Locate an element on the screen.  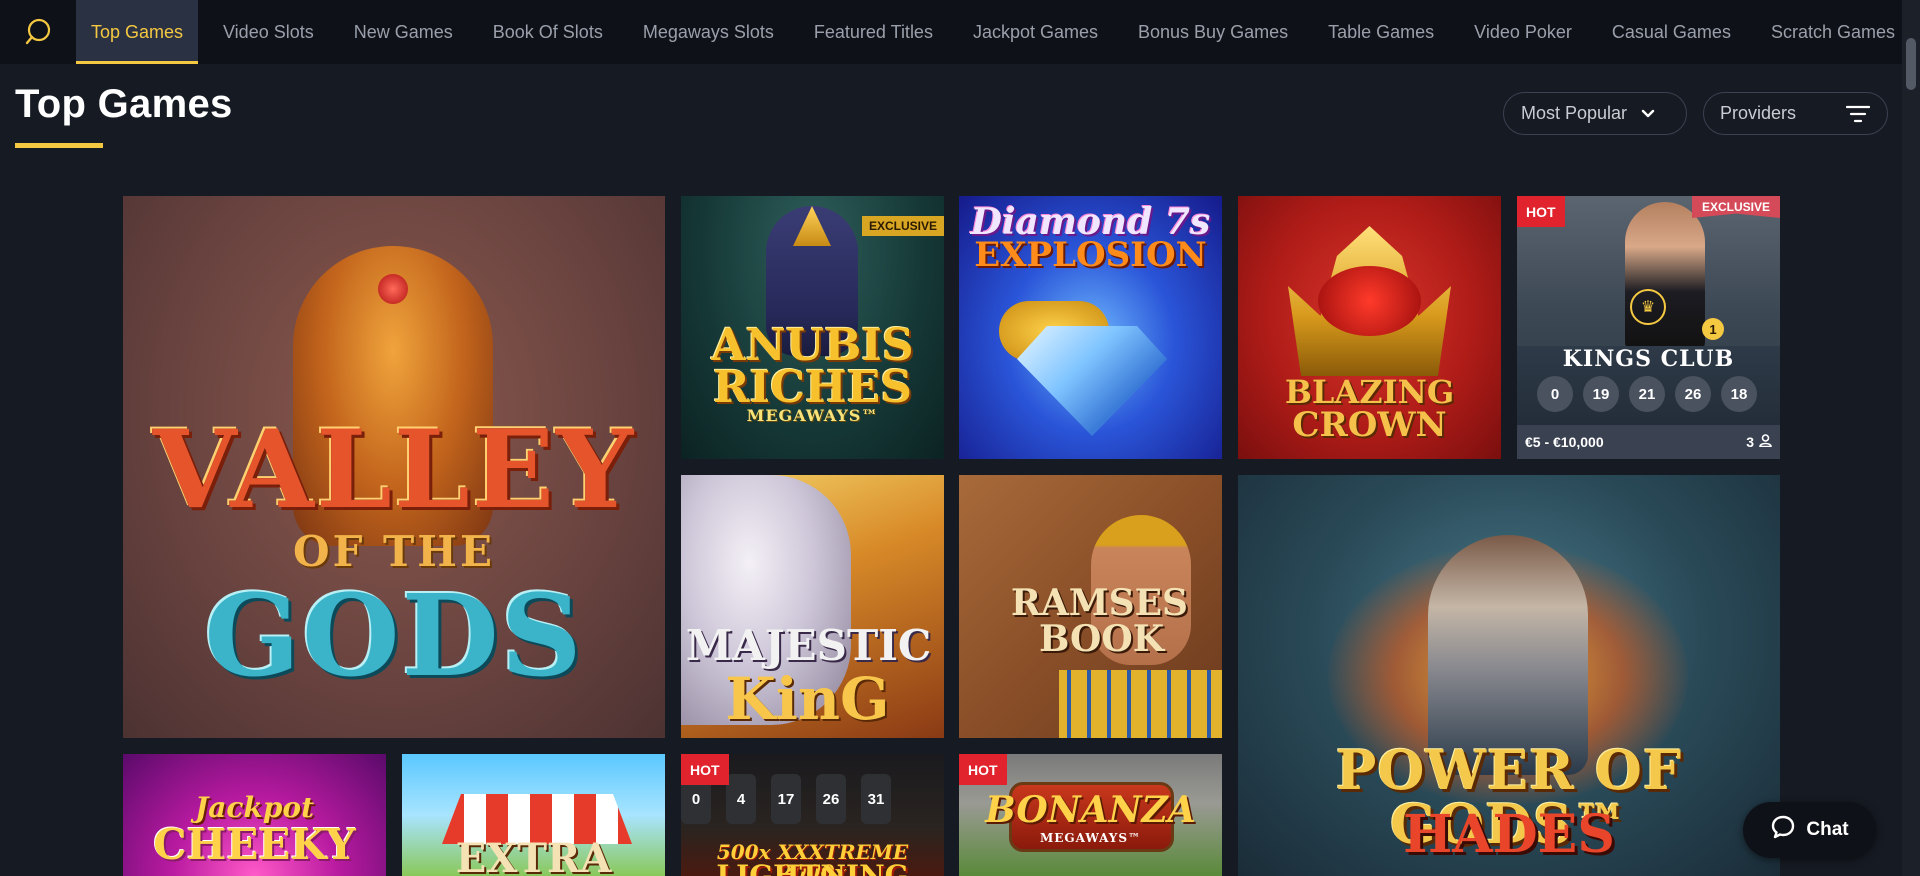
game-logo-text: BOOK is located at coordinates (1101, 639).